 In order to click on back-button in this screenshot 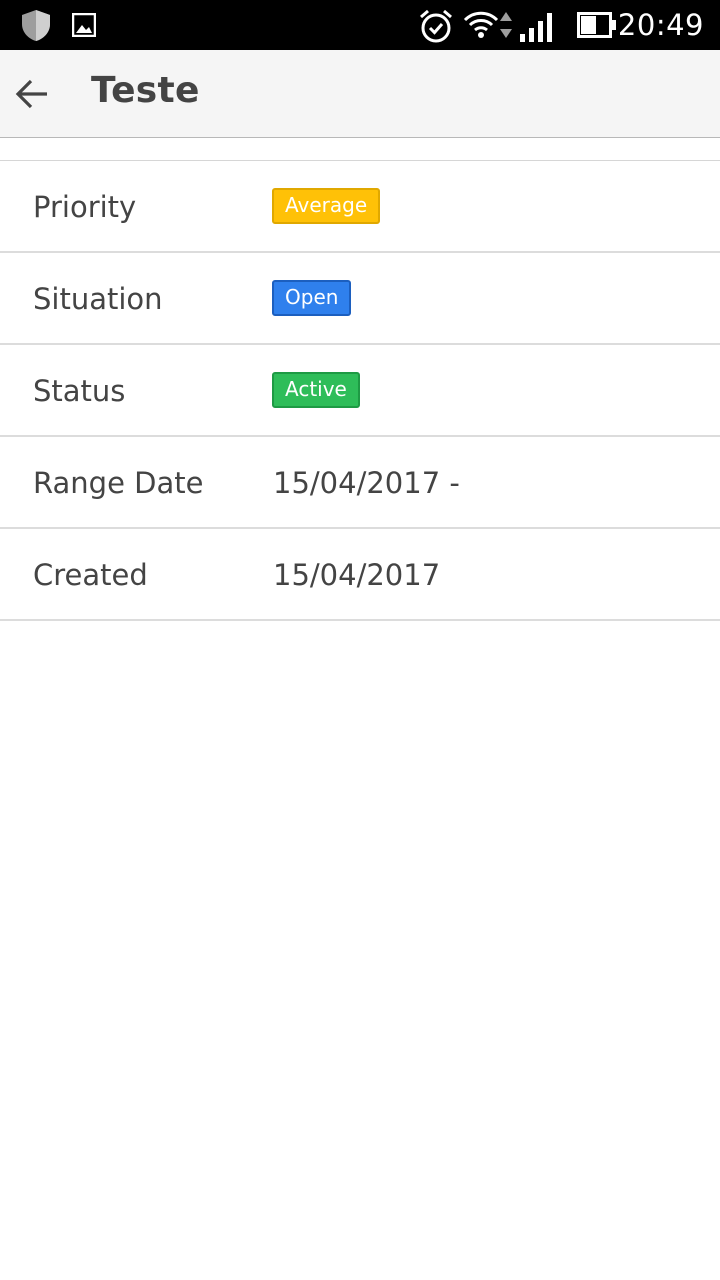, I will do `click(32, 94)`.